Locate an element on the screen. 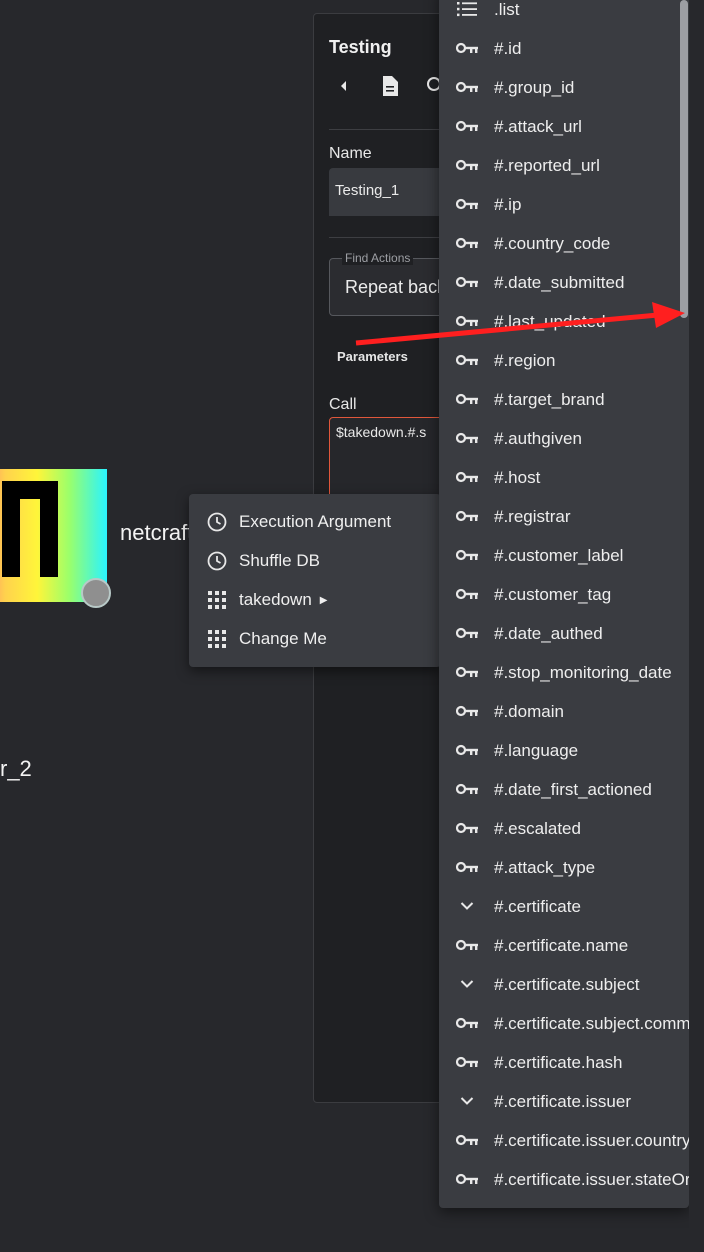 The width and height of the screenshot is (704, 1252). dropdown-item: #.last_updated is located at coordinates (564, 321).